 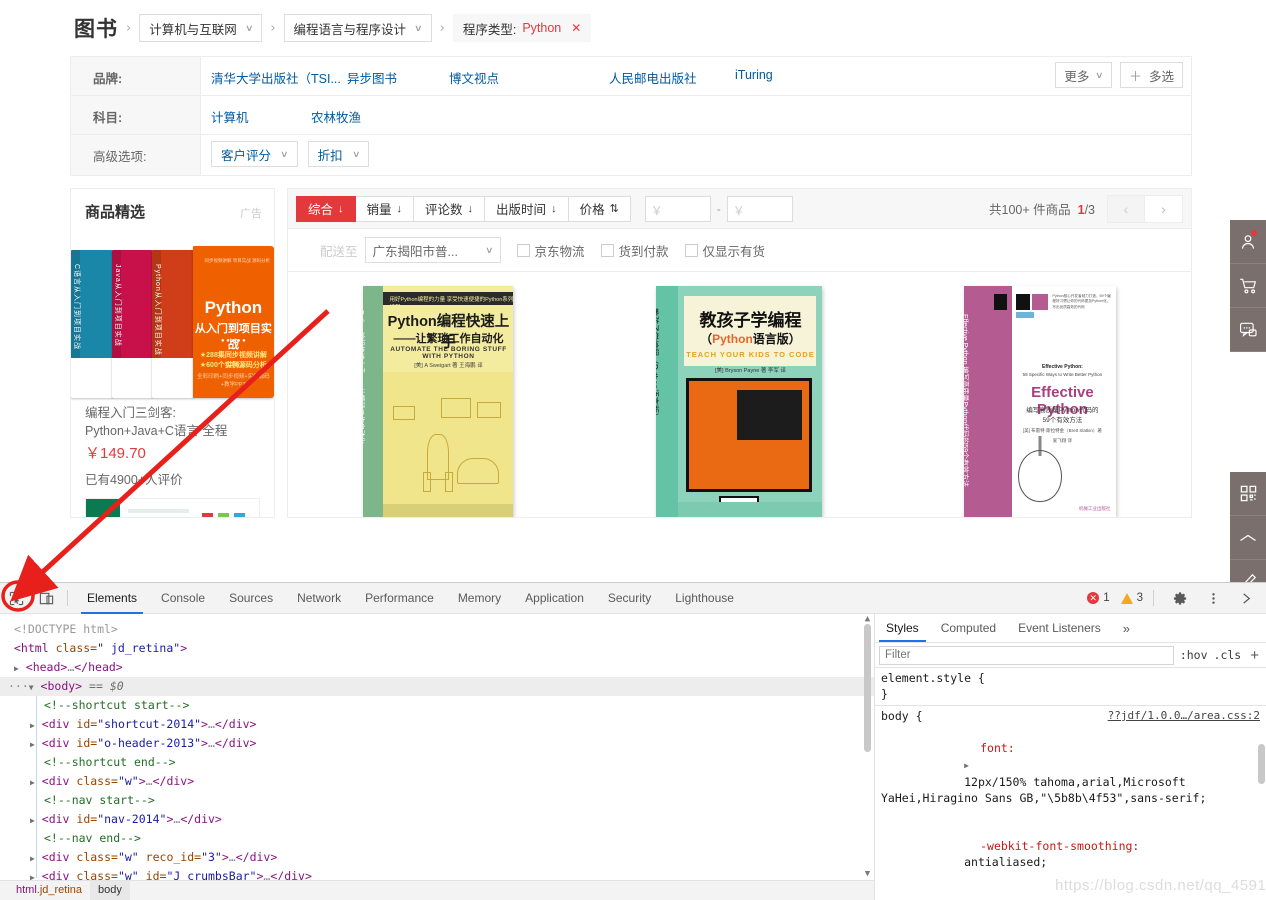 I want to click on dom-tree-line: <!--nav end-->, so click(x=437, y=838).